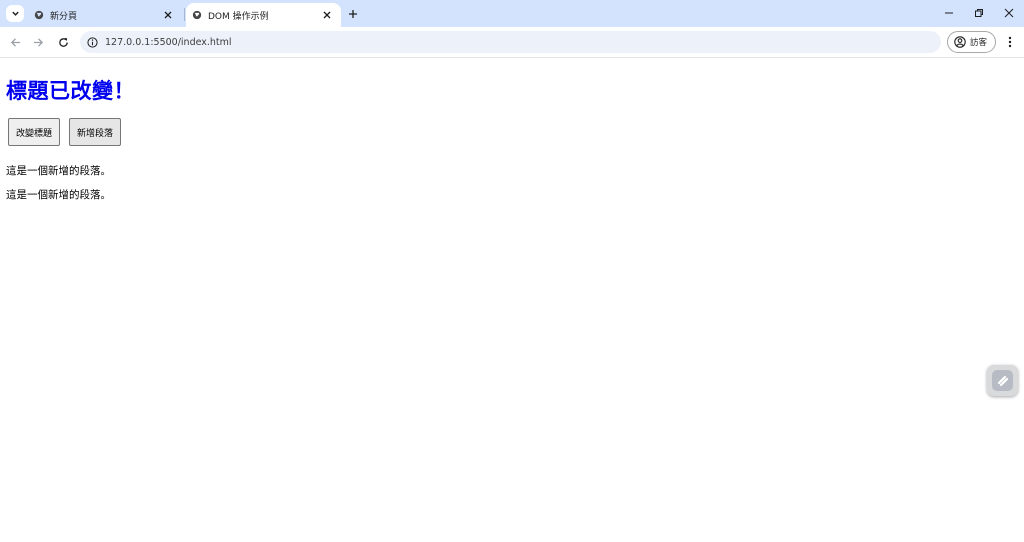  I want to click on back-arrow-icon, so click(15, 42).